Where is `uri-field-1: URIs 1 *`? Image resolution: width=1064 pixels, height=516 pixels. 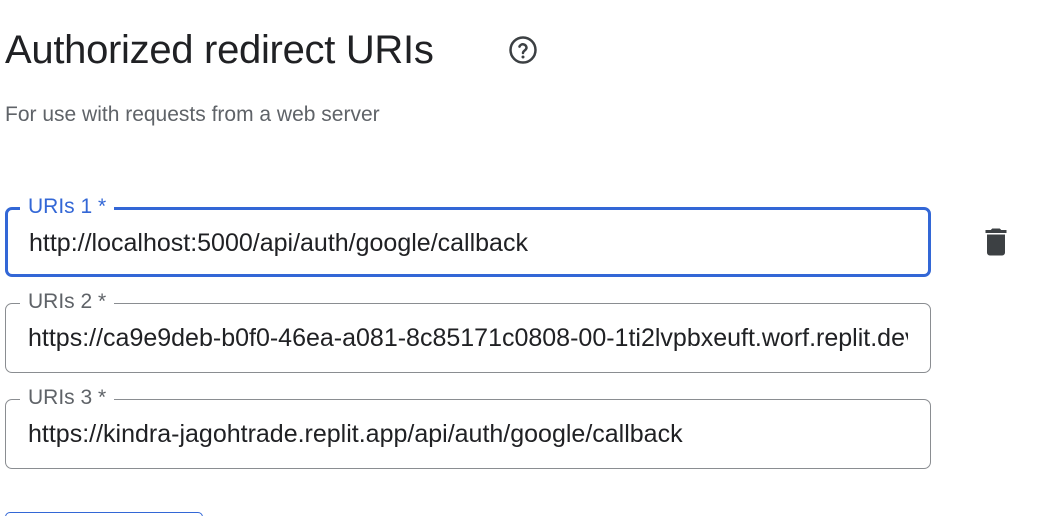
uri-field-1: URIs 1 * is located at coordinates (468, 235).